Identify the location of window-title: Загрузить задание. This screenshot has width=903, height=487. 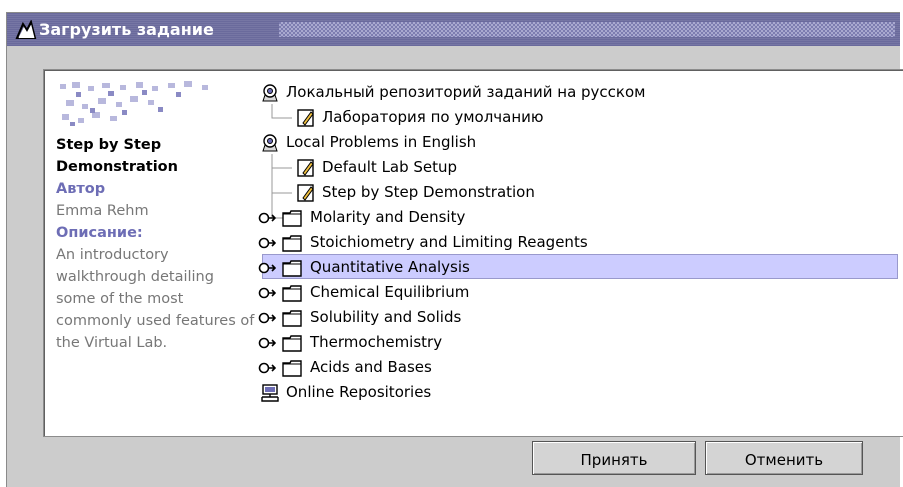
(126, 29).